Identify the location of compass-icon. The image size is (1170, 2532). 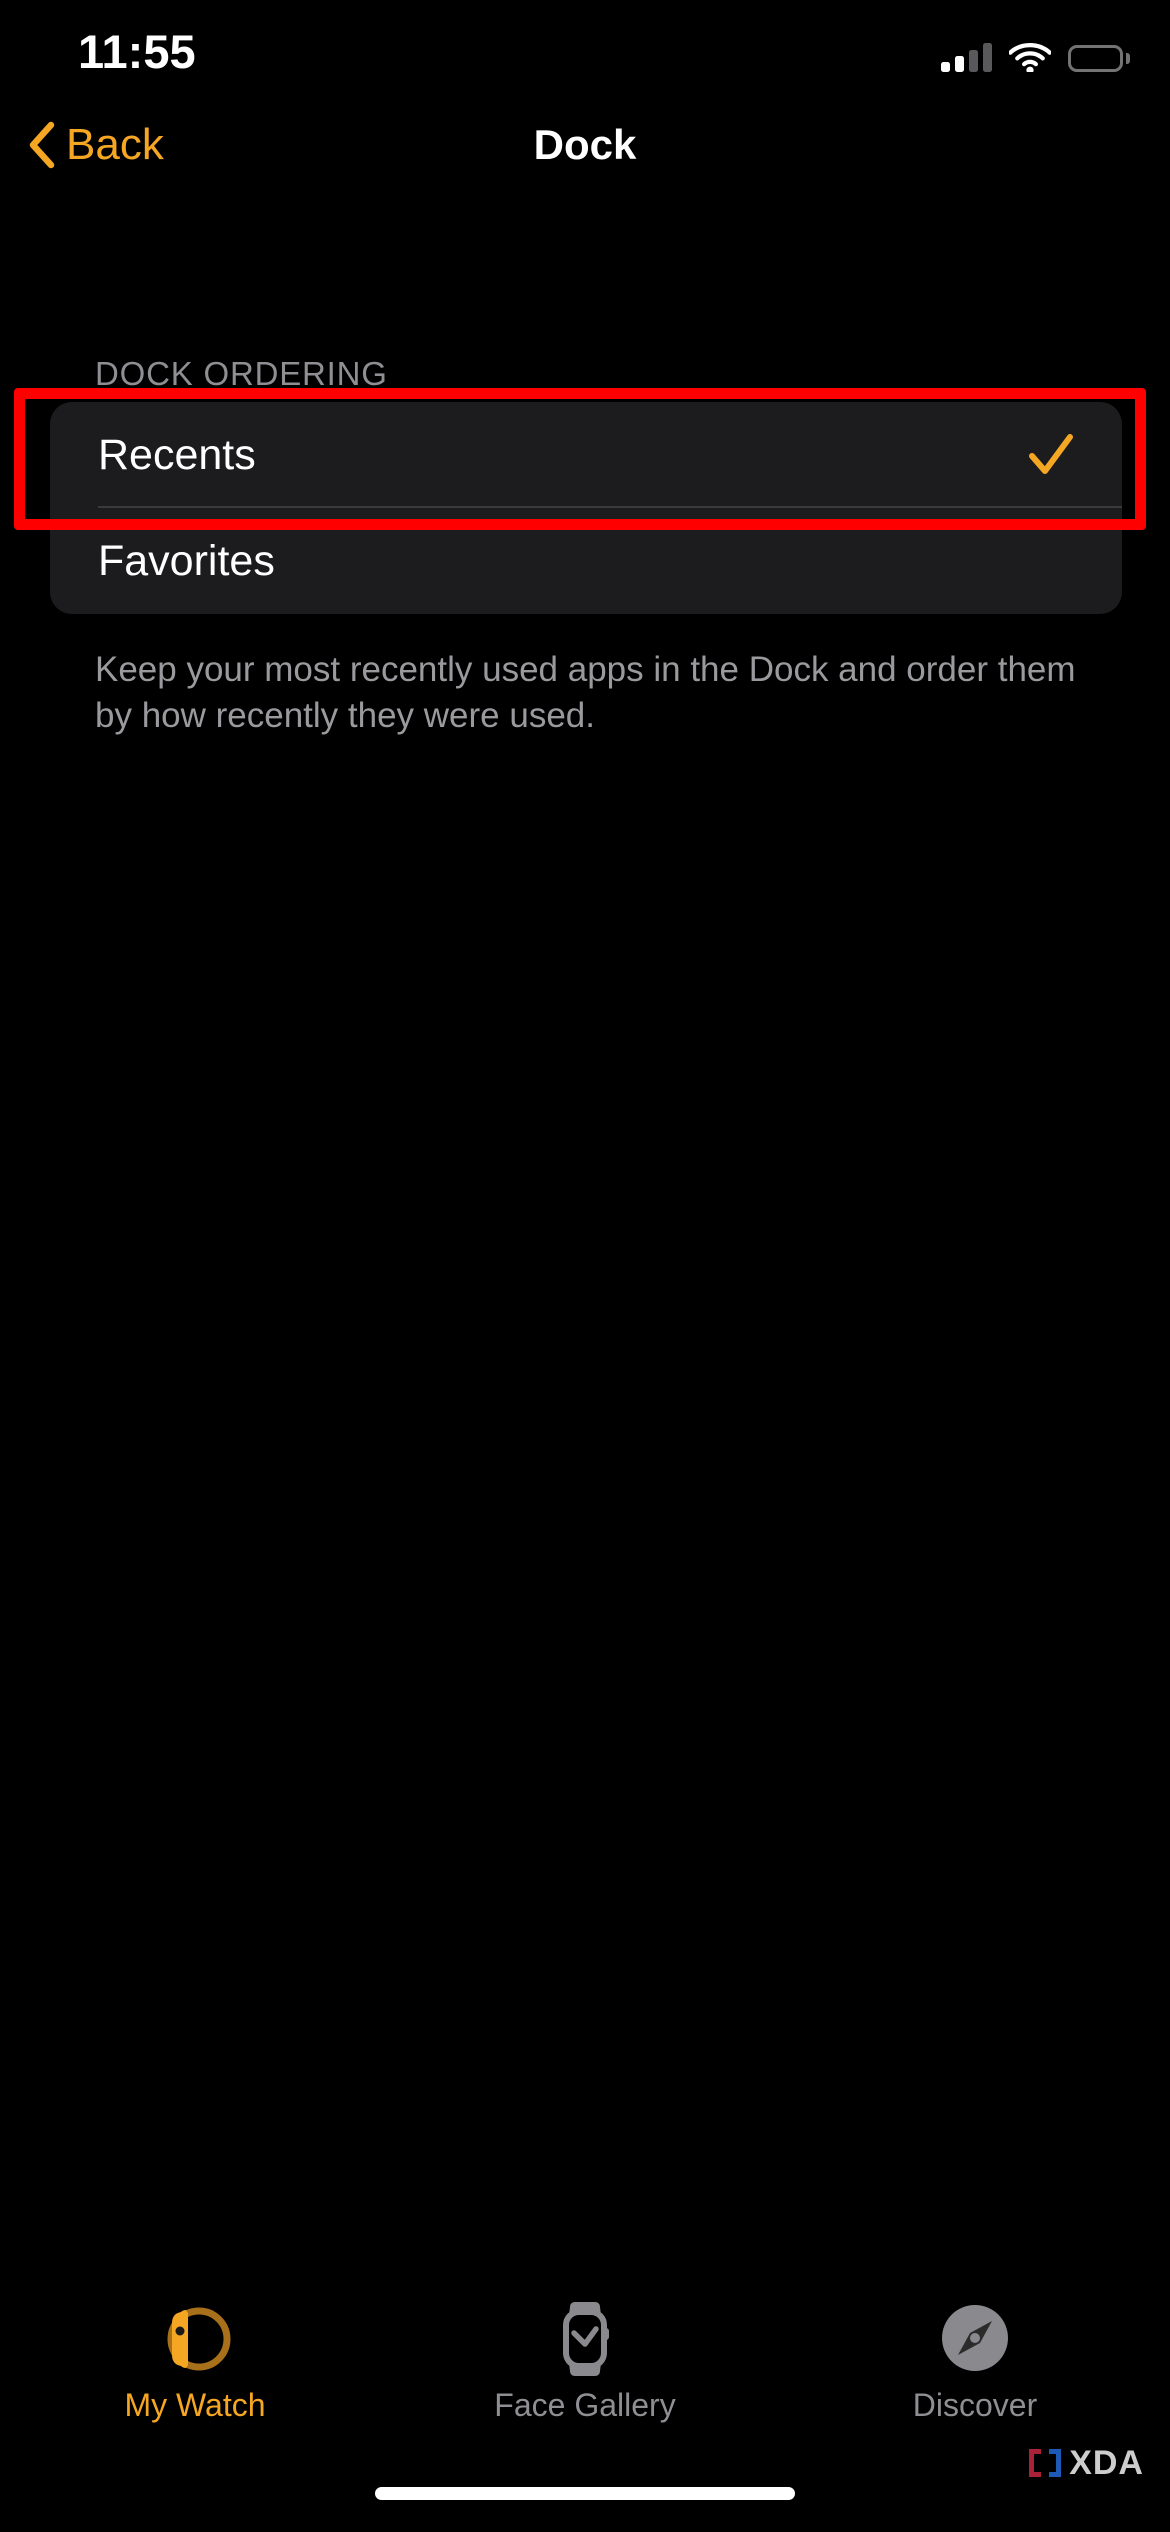
(975, 2339).